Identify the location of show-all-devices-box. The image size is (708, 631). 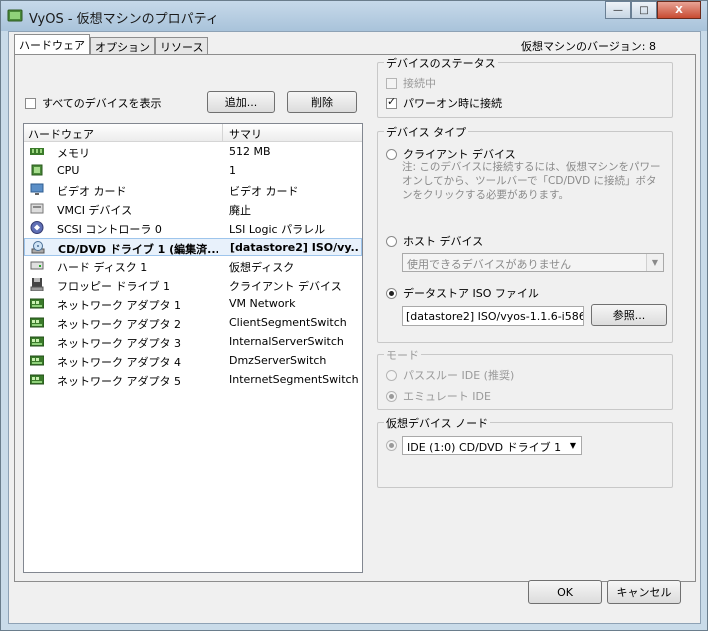
(30, 103).